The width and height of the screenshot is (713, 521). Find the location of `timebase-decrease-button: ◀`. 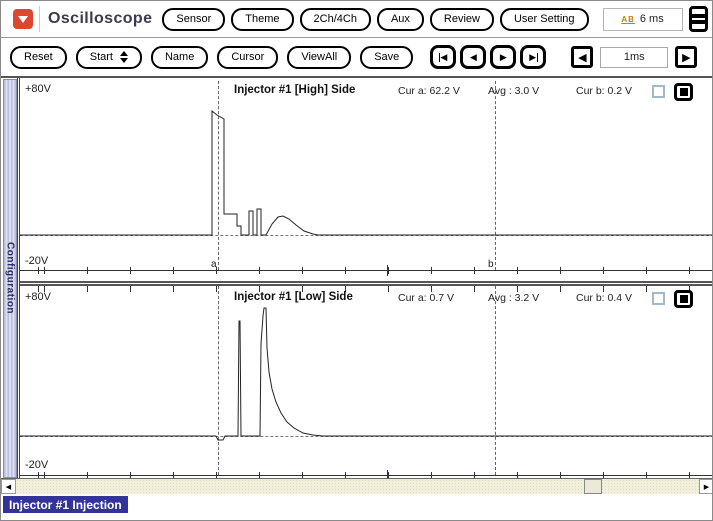

timebase-decrease-button: ◀ is located at coordinates (582, 57).